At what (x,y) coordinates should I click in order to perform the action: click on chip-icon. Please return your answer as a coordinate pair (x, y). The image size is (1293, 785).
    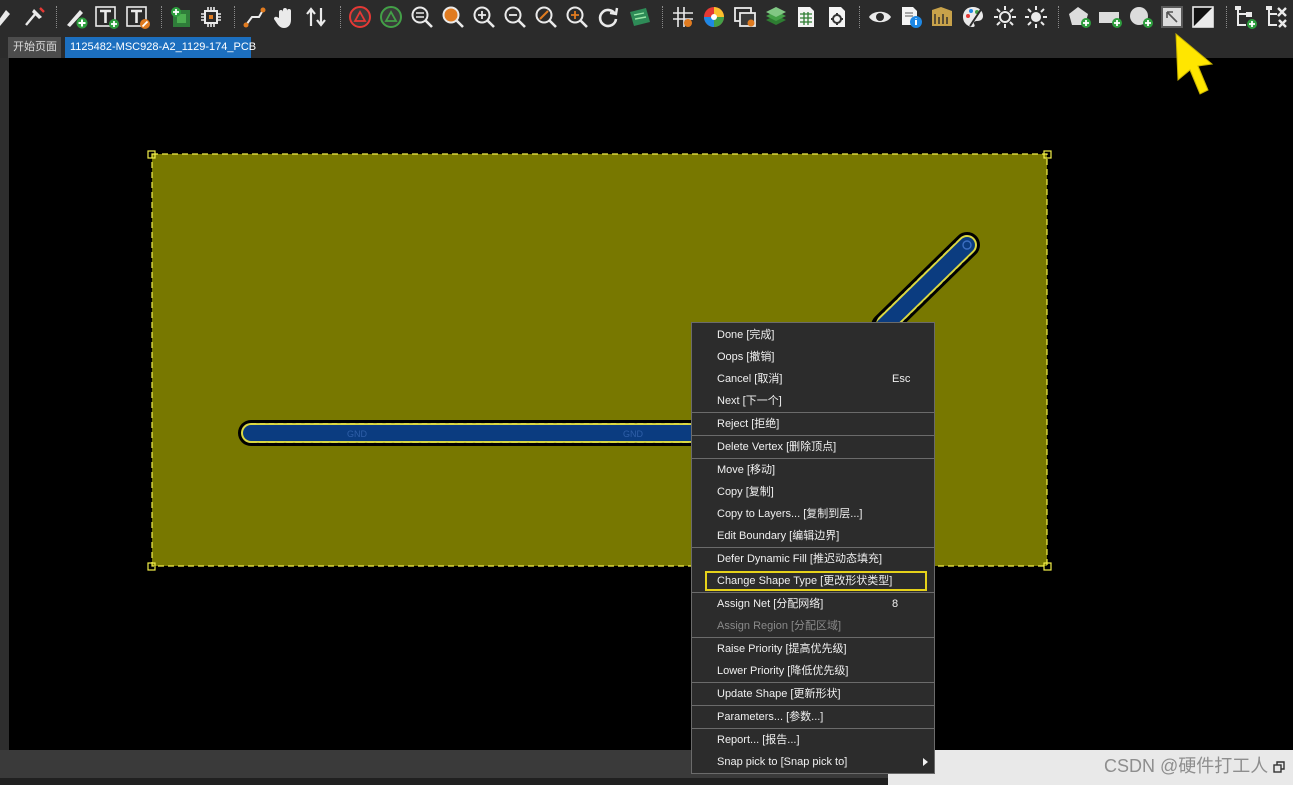
    Looking at the image, I should click on (211, 17).